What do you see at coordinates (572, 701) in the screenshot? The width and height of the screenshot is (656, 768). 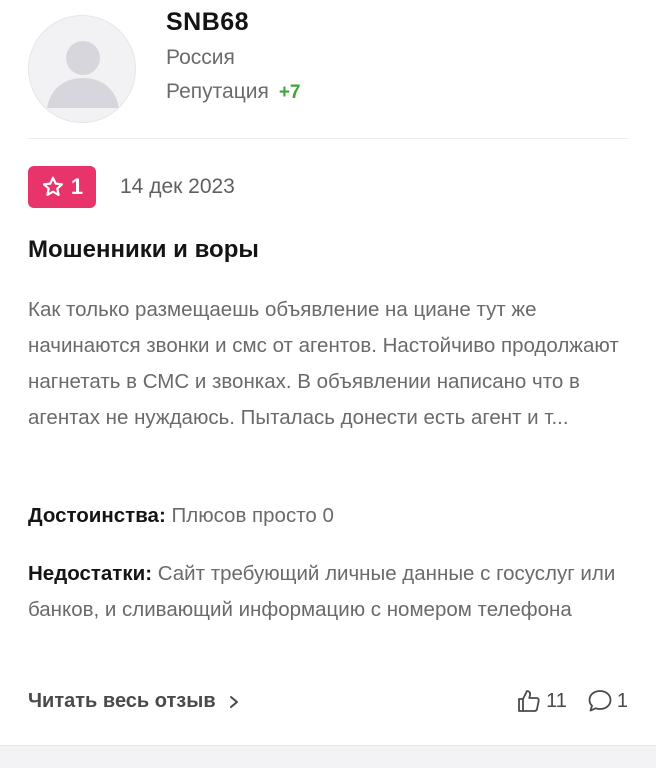 I see `review-actions: 11 1` at bounding box center [572, 701].